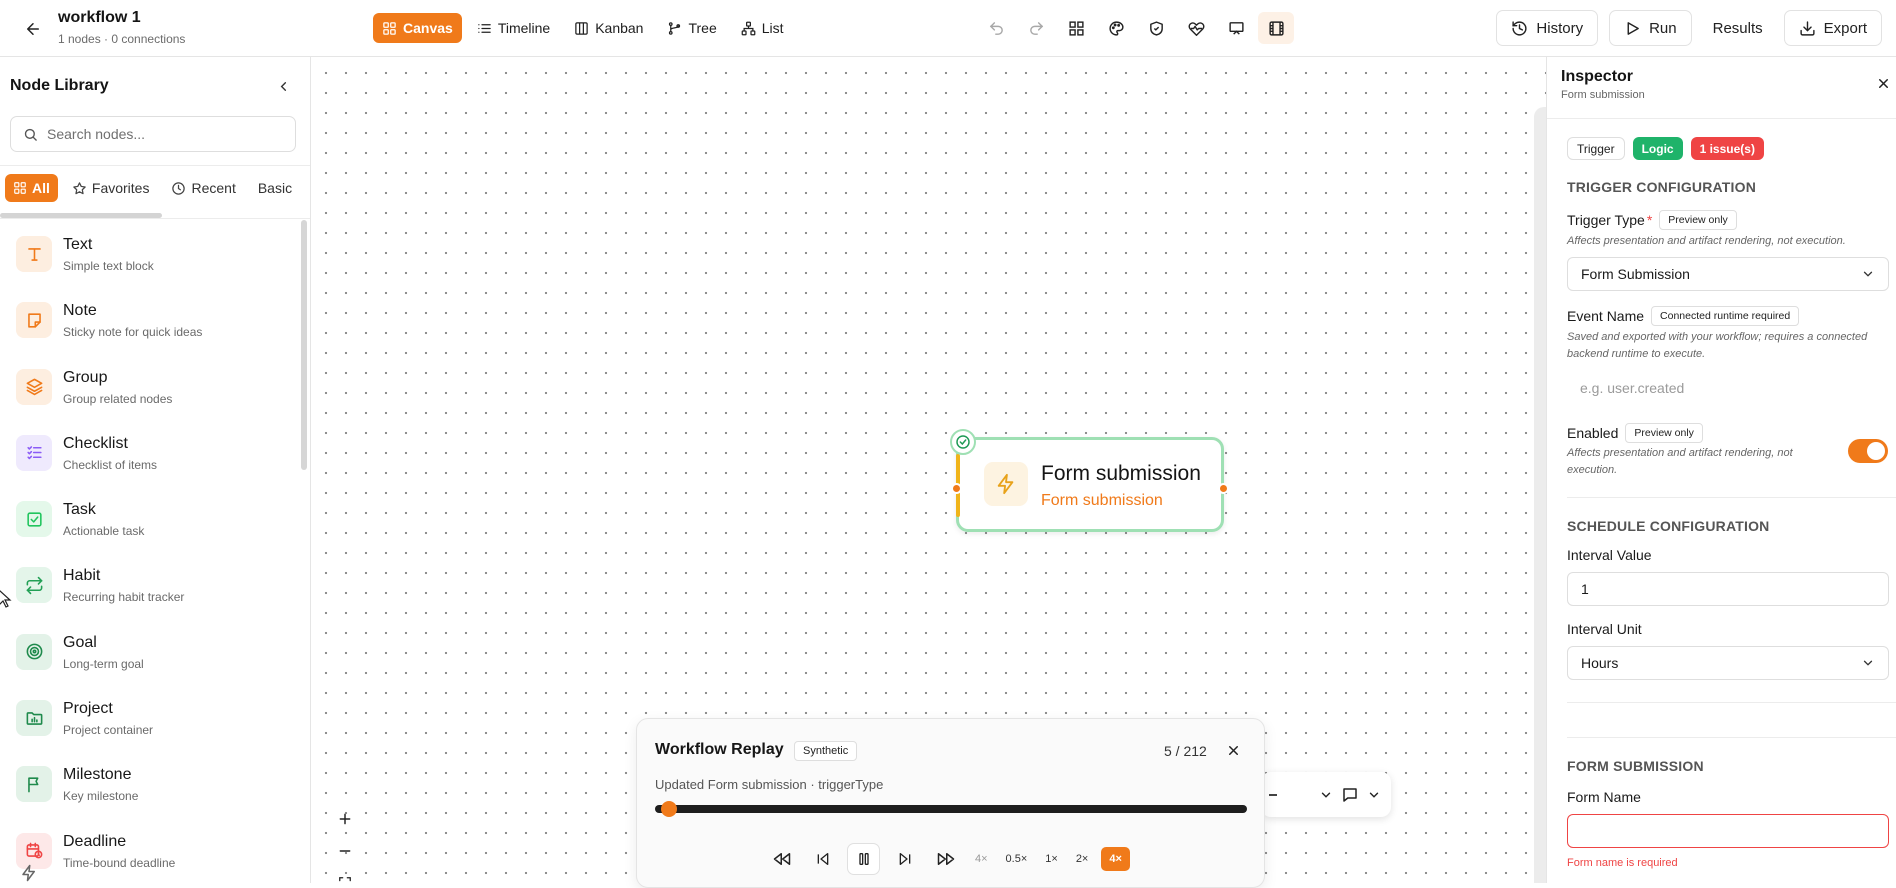  What do you see at coordinates (213, 188) in the screenshot?
I see `filter-label: Recent` at bounding box center [213, 188].